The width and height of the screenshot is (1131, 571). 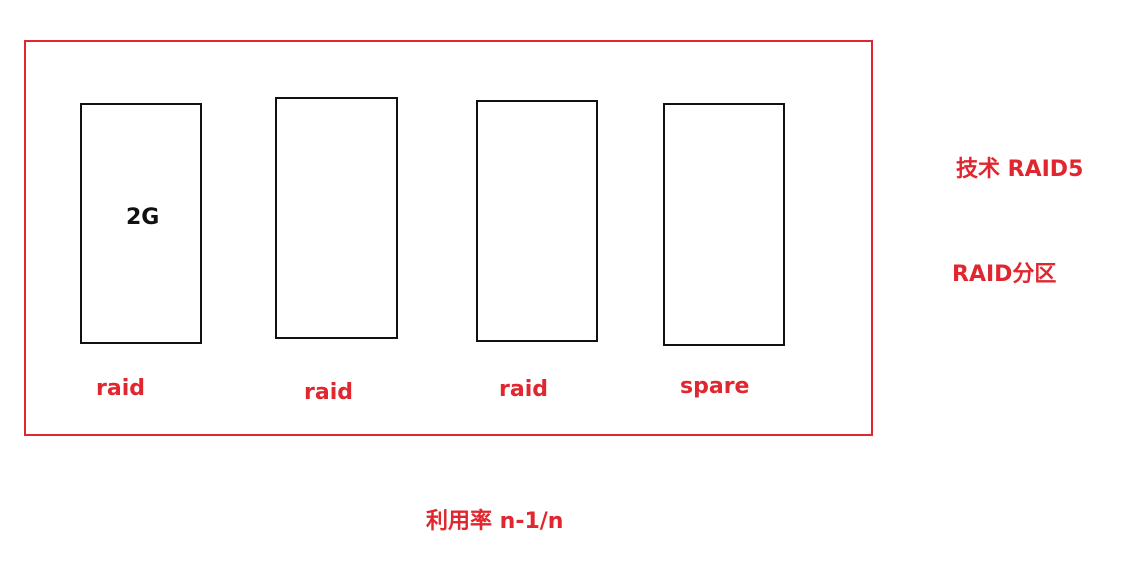 What do you see at coordinates (143, 217) in the screenshot?
I see `disk-1-capacity: 2G` at bounding box center [143, 217].